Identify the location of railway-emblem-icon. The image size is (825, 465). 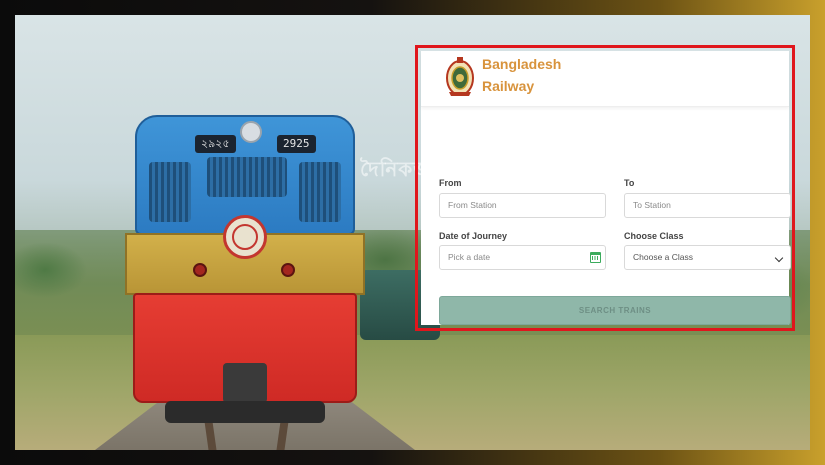
(245, 237).